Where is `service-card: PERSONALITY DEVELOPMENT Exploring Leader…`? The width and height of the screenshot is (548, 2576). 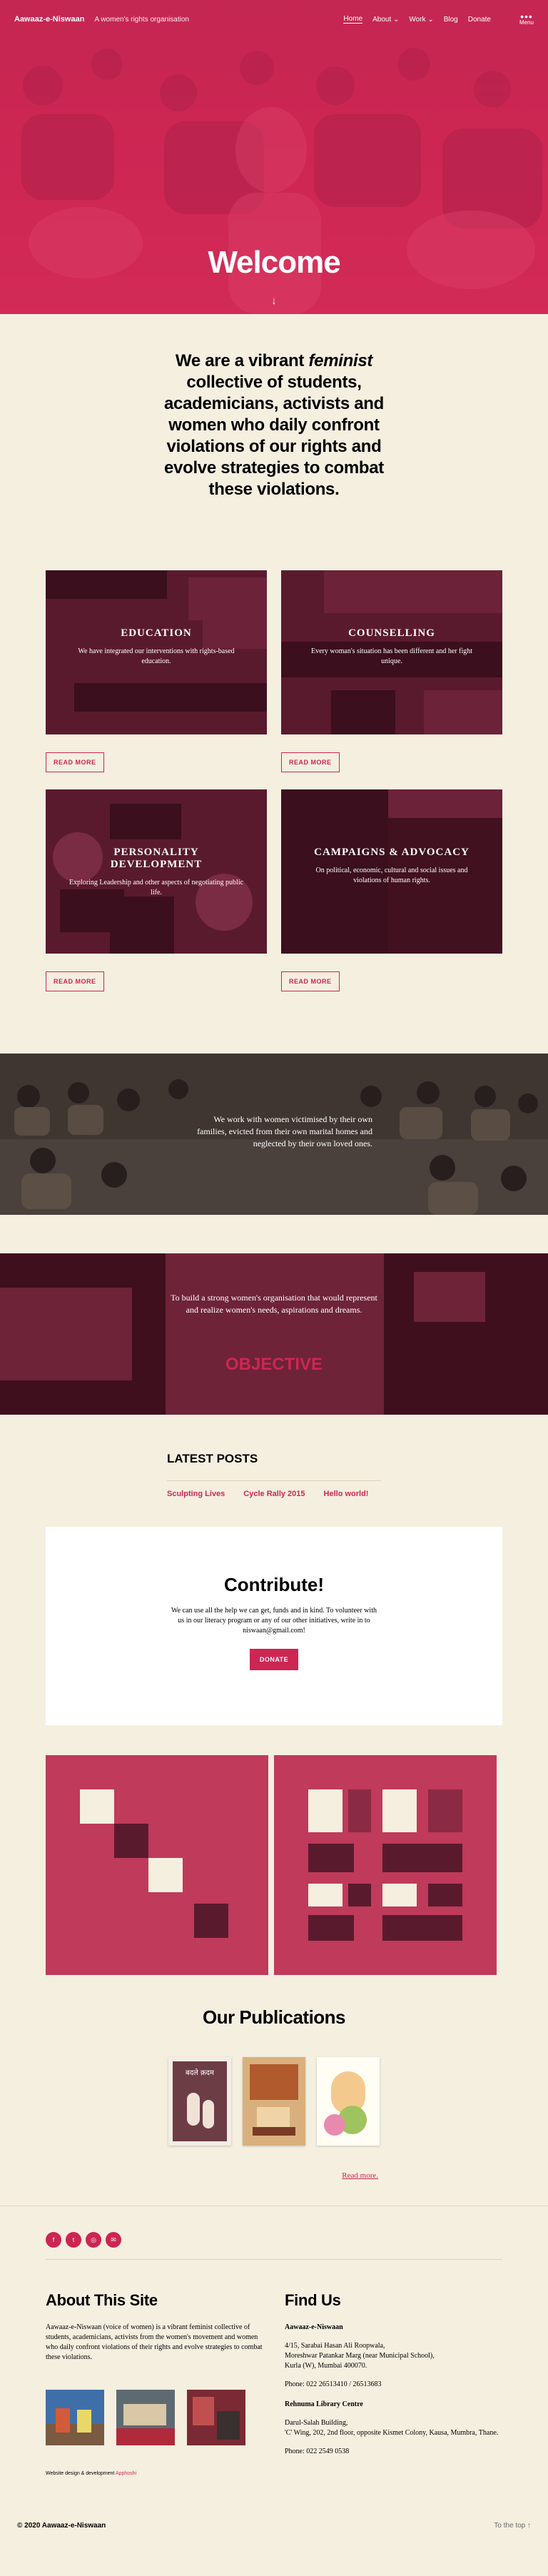 service-card: PERSONALITY DEVELOPMENT Exploring Leader… is located at coordinates (156, 871).